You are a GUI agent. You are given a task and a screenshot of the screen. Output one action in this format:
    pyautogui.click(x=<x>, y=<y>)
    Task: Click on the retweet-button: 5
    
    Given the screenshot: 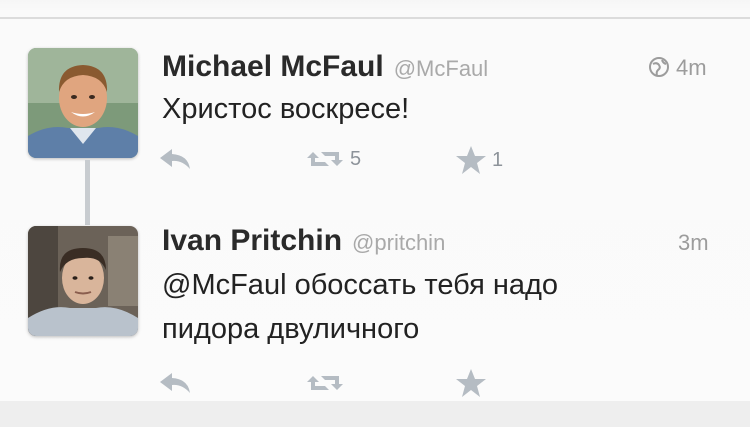 What is the action you would take?
    pyautogui.click(x=333, y=159)
    